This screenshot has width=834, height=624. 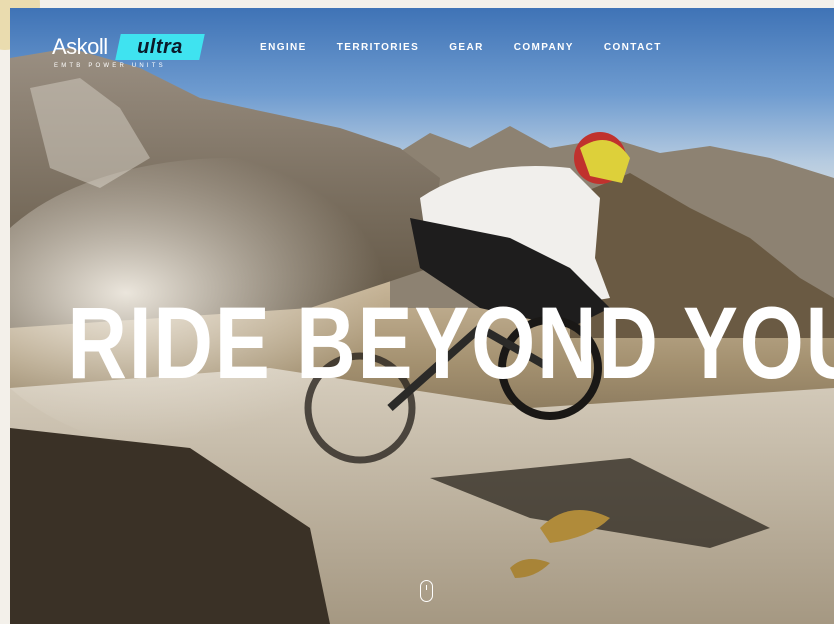 I want to click on brand-badge: ultra, so click(x=160, y=47).